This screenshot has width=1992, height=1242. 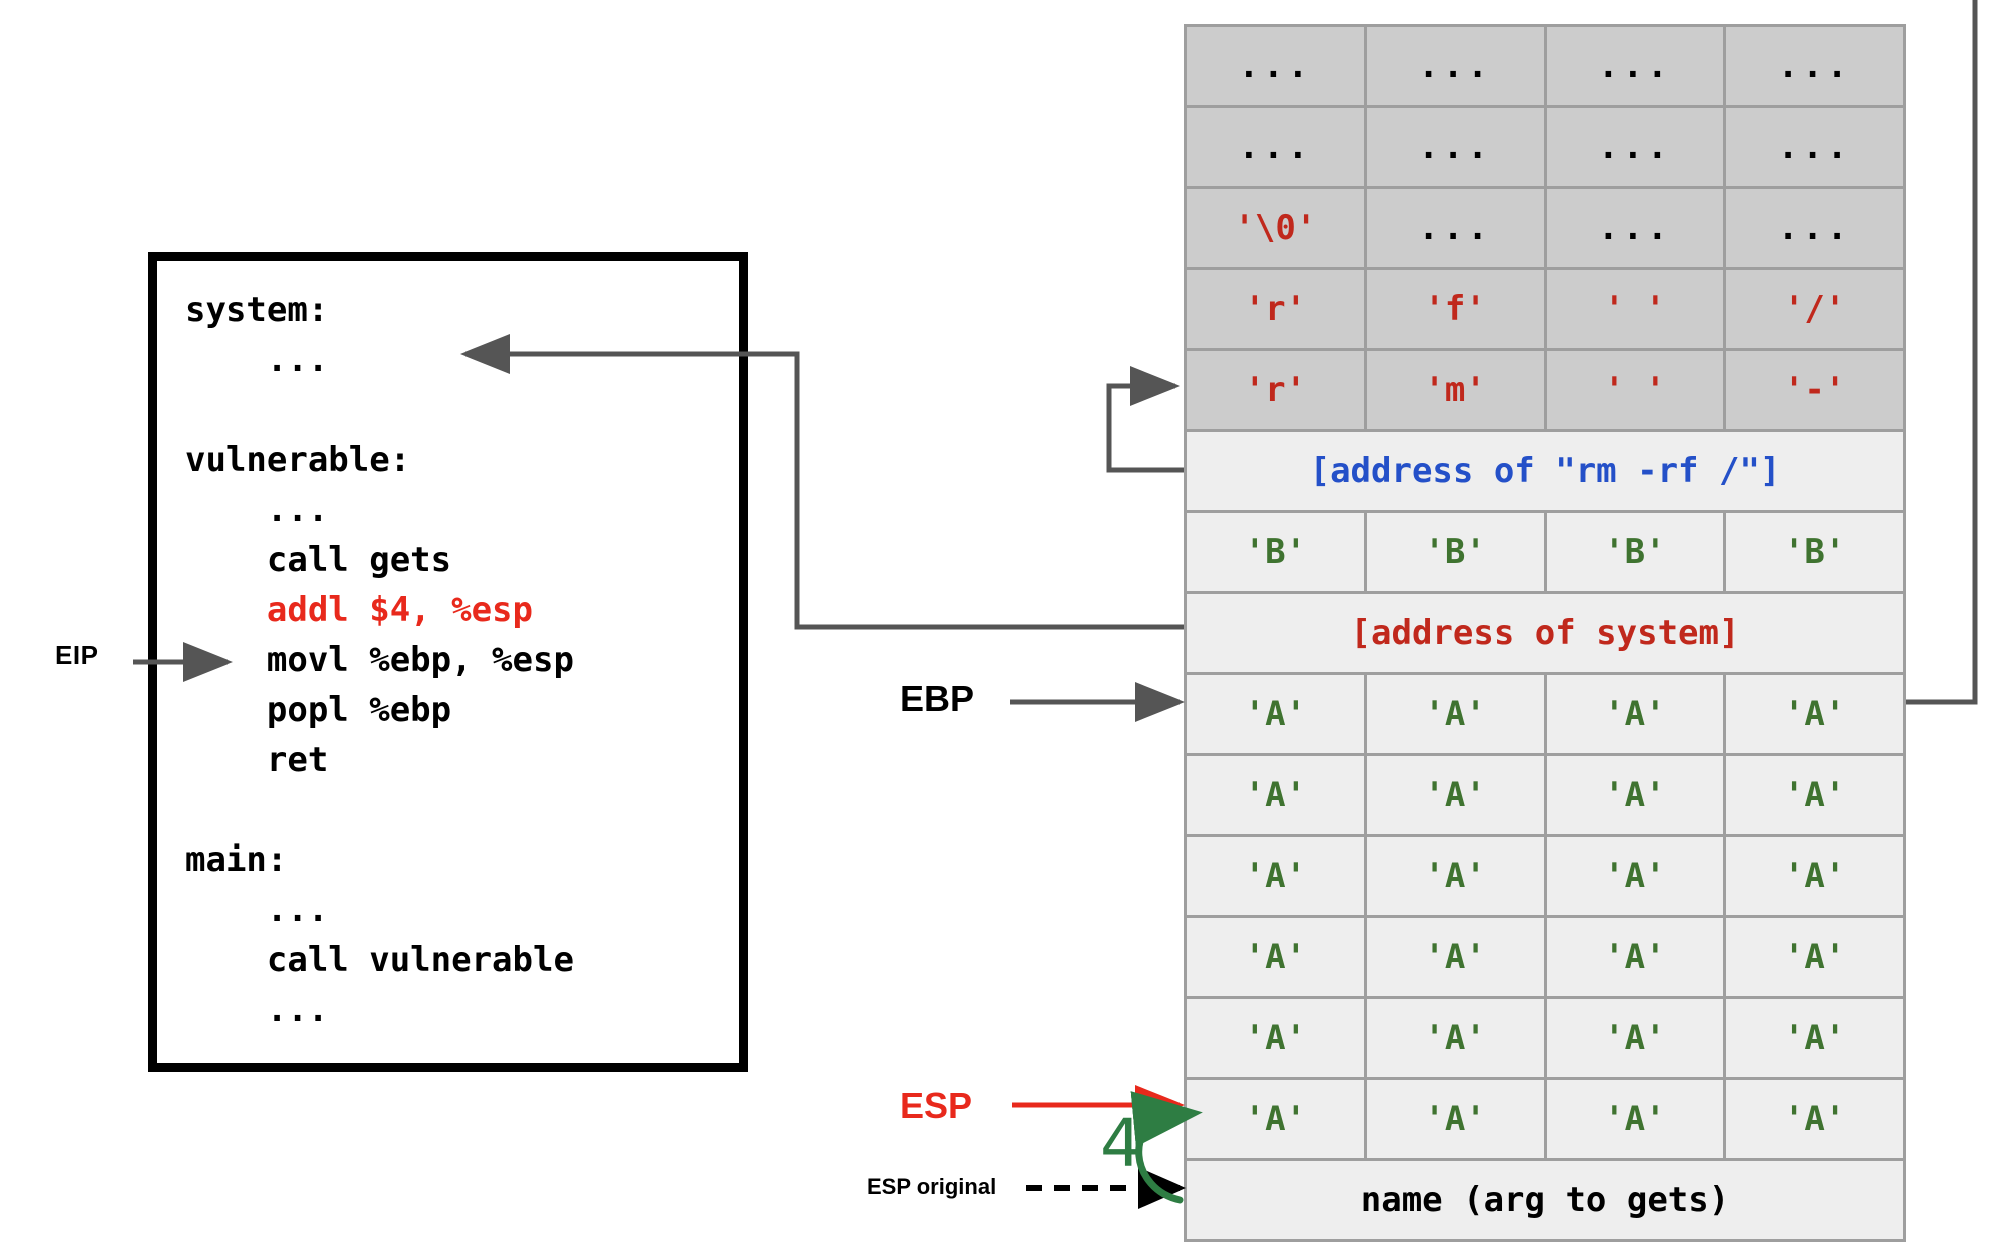 What do you see at coordinates (936, 1105) in the screenshot?
I see `esp-register-label: ESP` at bounding box center [936, 1105].